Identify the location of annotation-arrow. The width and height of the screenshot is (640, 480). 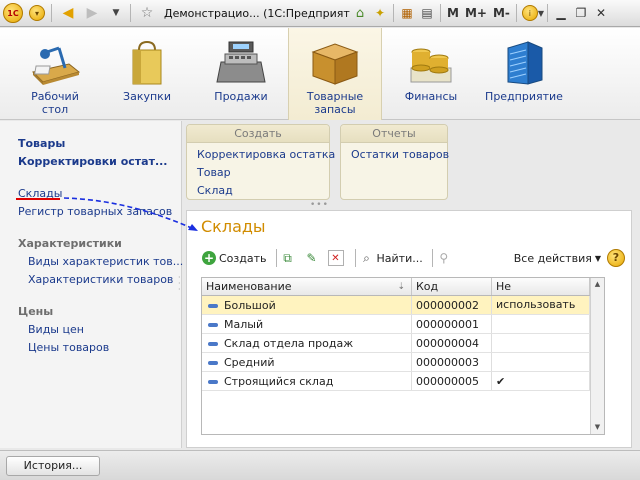
(130, 214).